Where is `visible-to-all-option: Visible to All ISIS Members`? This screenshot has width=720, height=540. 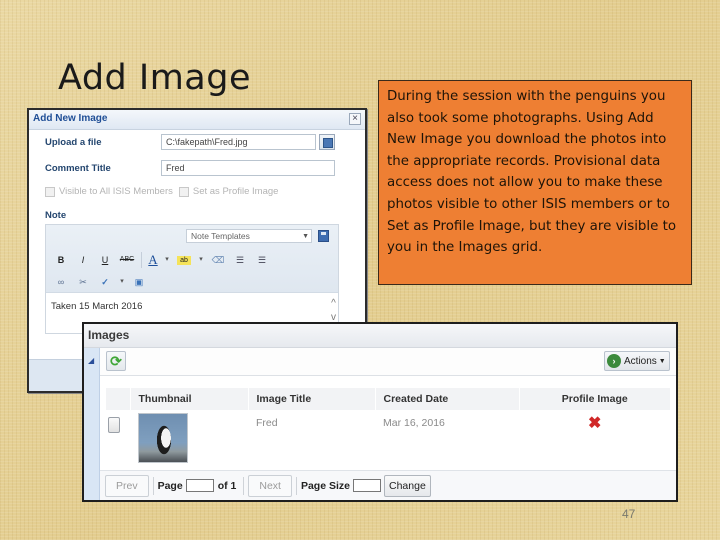
visible-to-all-option: Visible to All ISIS Members is located at coordinates (109, 191).